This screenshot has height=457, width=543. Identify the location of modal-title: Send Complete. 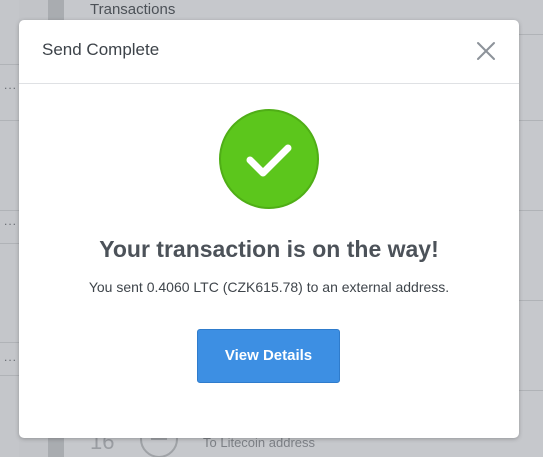
(101, 49).